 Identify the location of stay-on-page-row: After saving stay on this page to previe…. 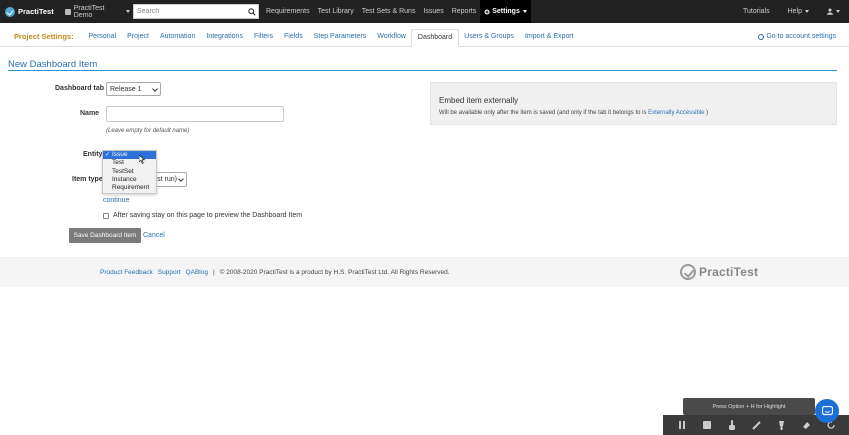
(202, 215).